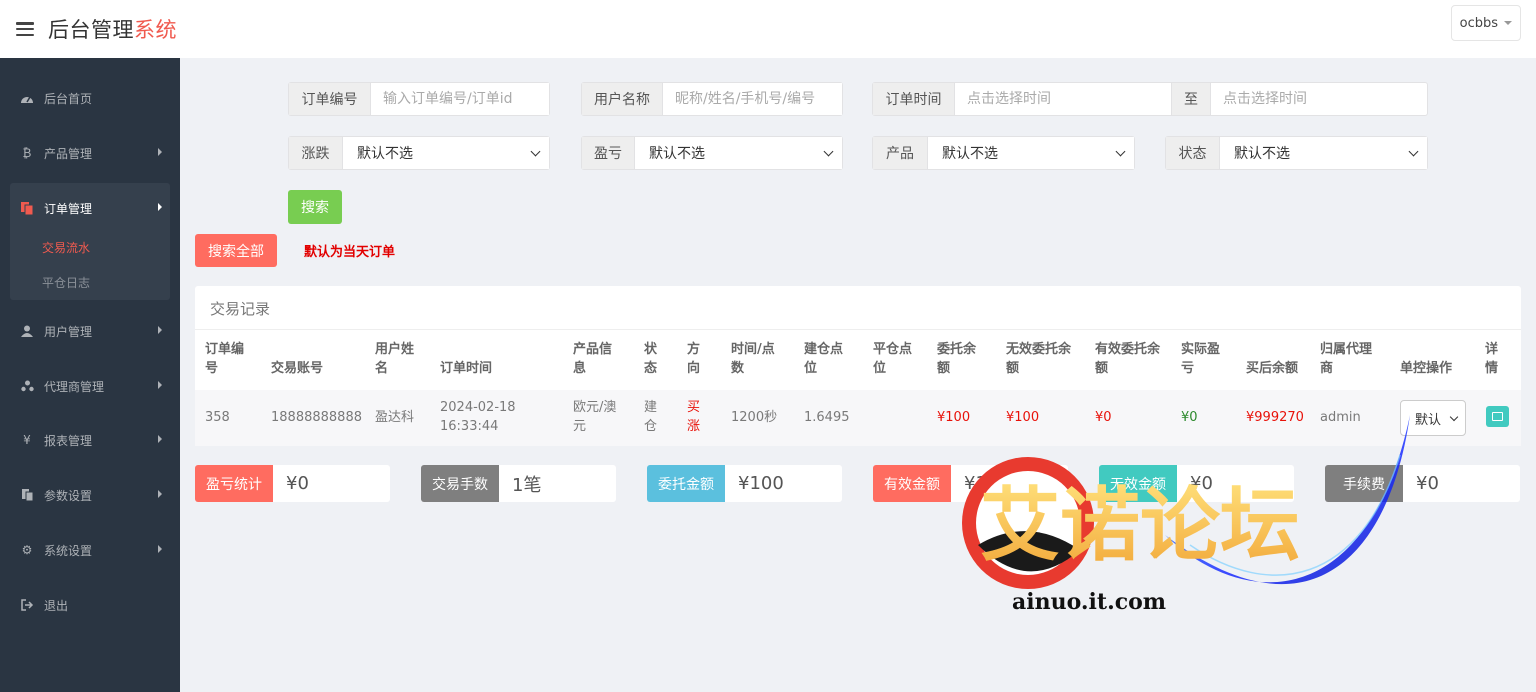 This screenshot has height=692, width=1536. What do you see at coordinates (651, 417) in the screenshot?
I see `cell-status: 建仓` at bounding box center [651, 417].